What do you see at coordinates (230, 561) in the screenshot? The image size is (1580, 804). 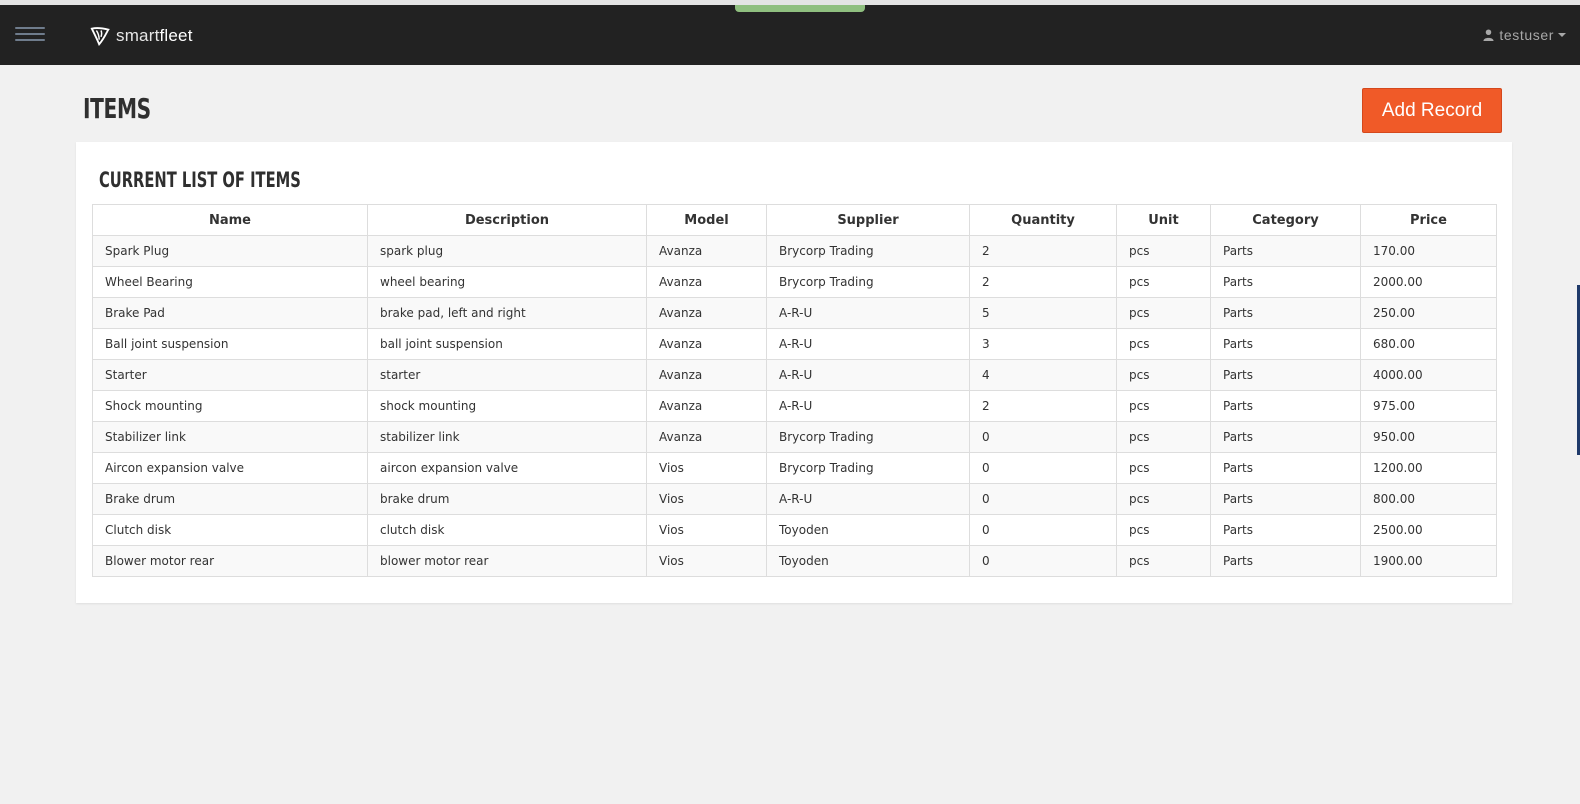 I see `cell-name: Blower motor rear` at bounding box center [230, 561].